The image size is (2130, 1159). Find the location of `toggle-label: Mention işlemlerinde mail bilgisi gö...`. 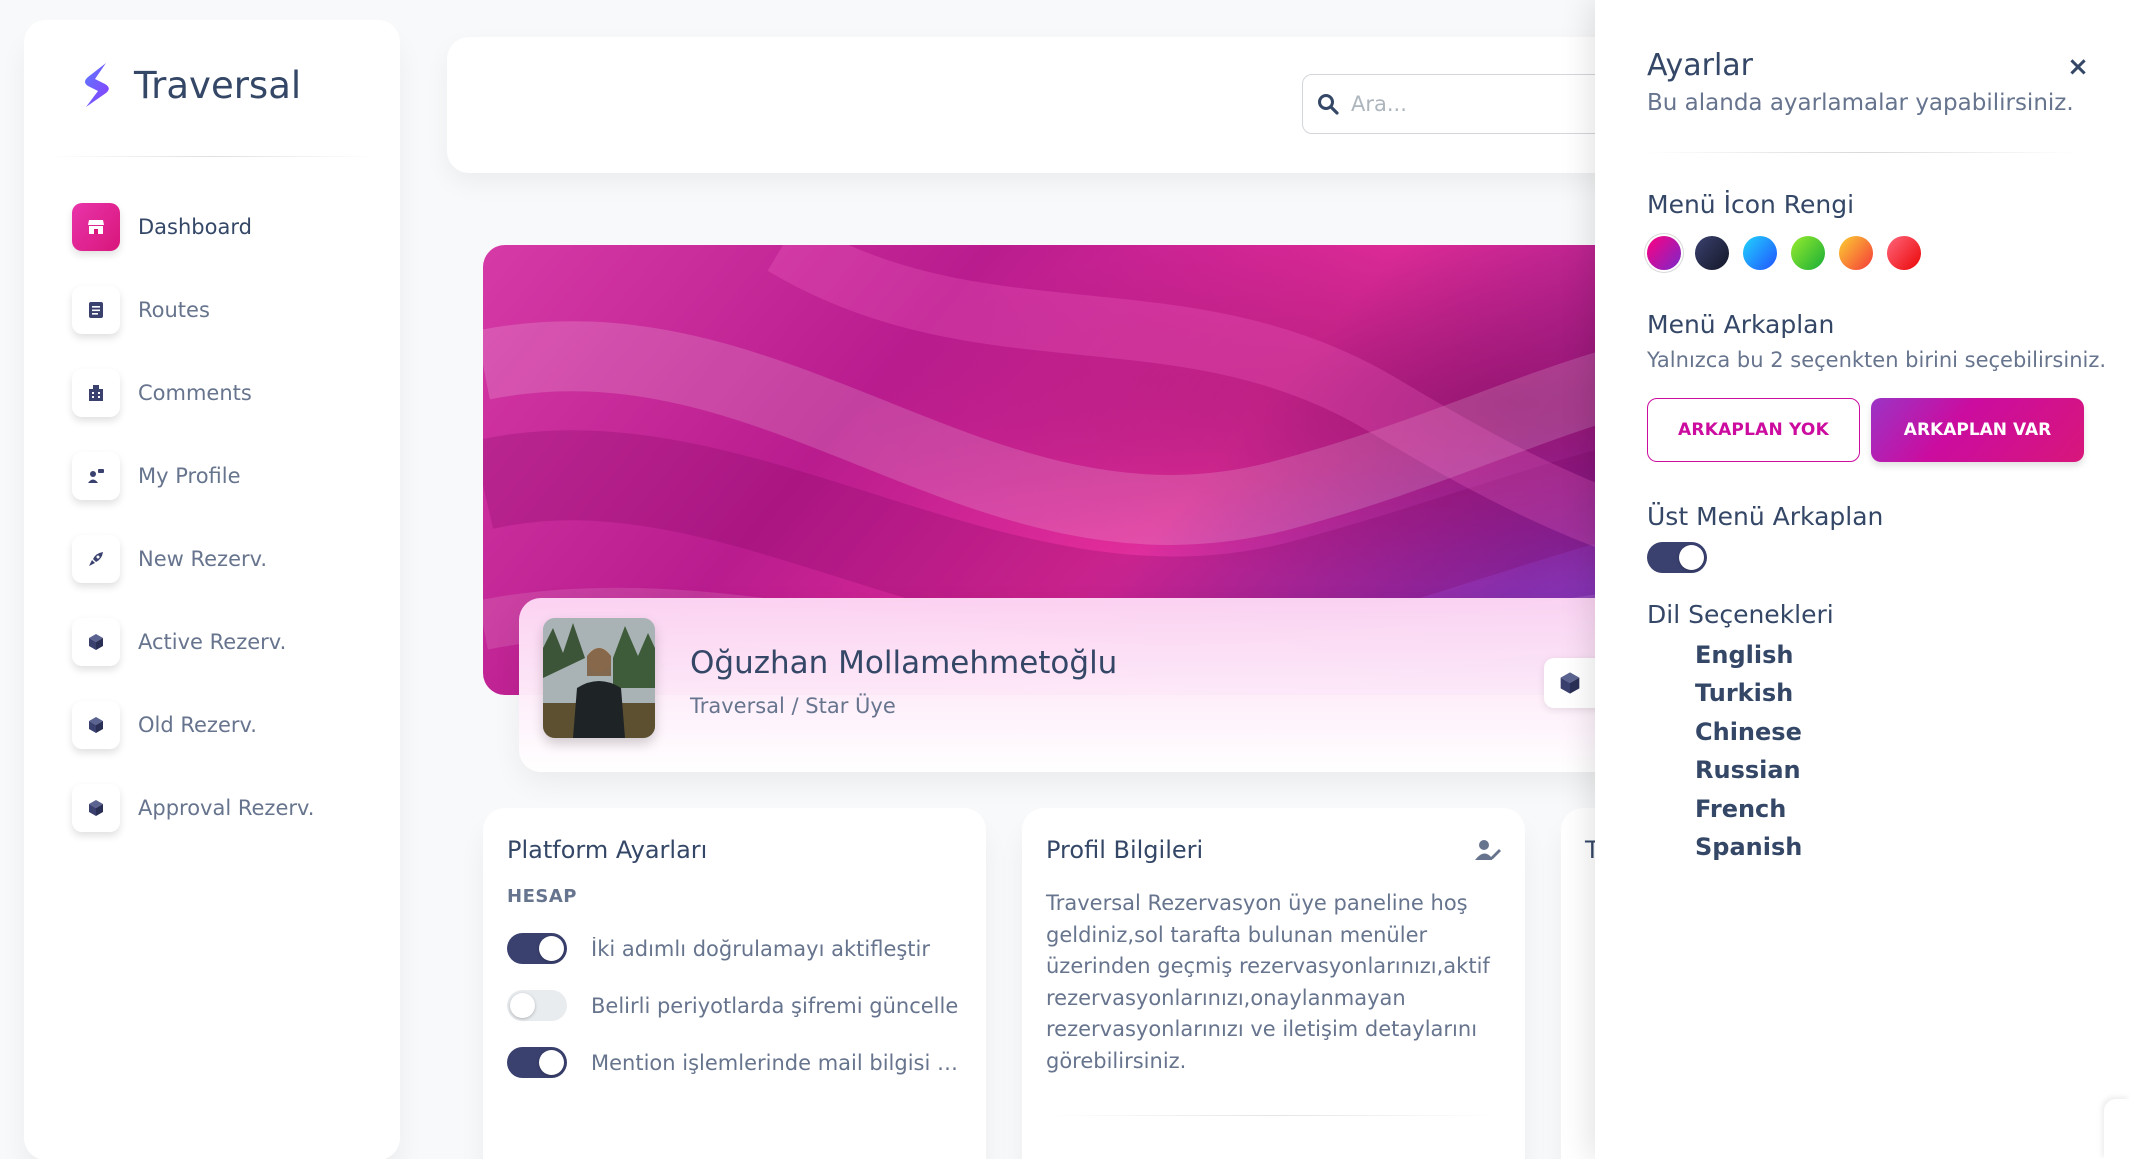

toggle-label: Mention işlemlerinde mail bilgisi gö... is located at coordinates (776, 1062).